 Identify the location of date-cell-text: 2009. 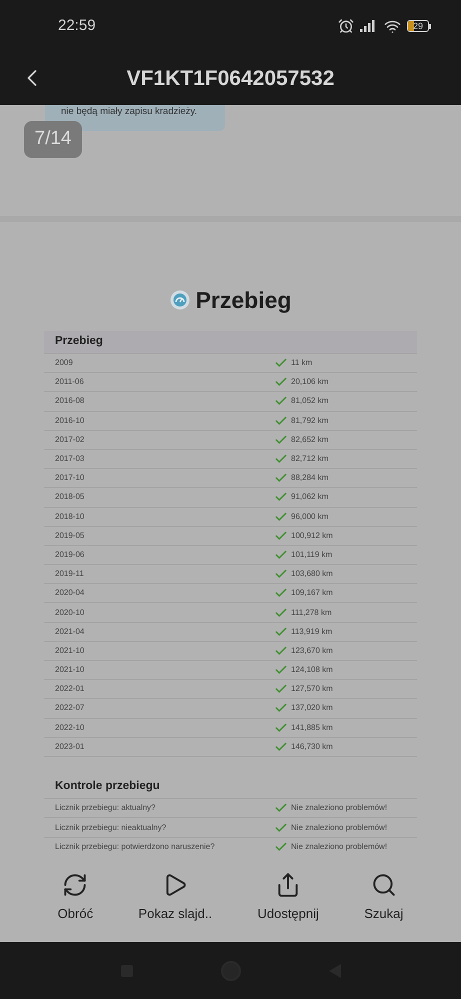
(64, 363).